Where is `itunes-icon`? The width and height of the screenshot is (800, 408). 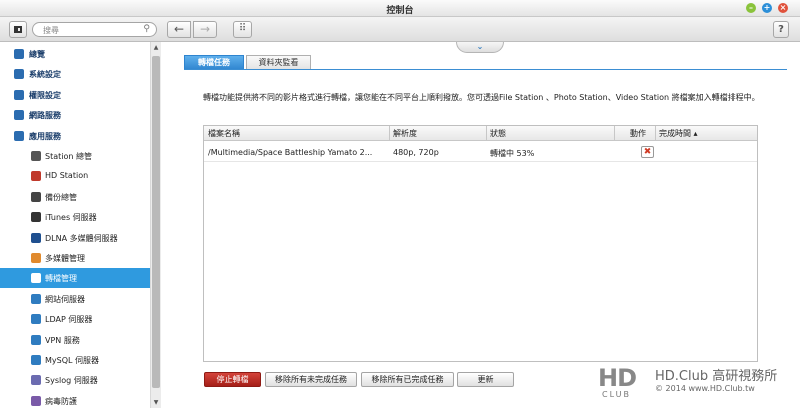 itunes-icon is located at coordinates (36, 217).